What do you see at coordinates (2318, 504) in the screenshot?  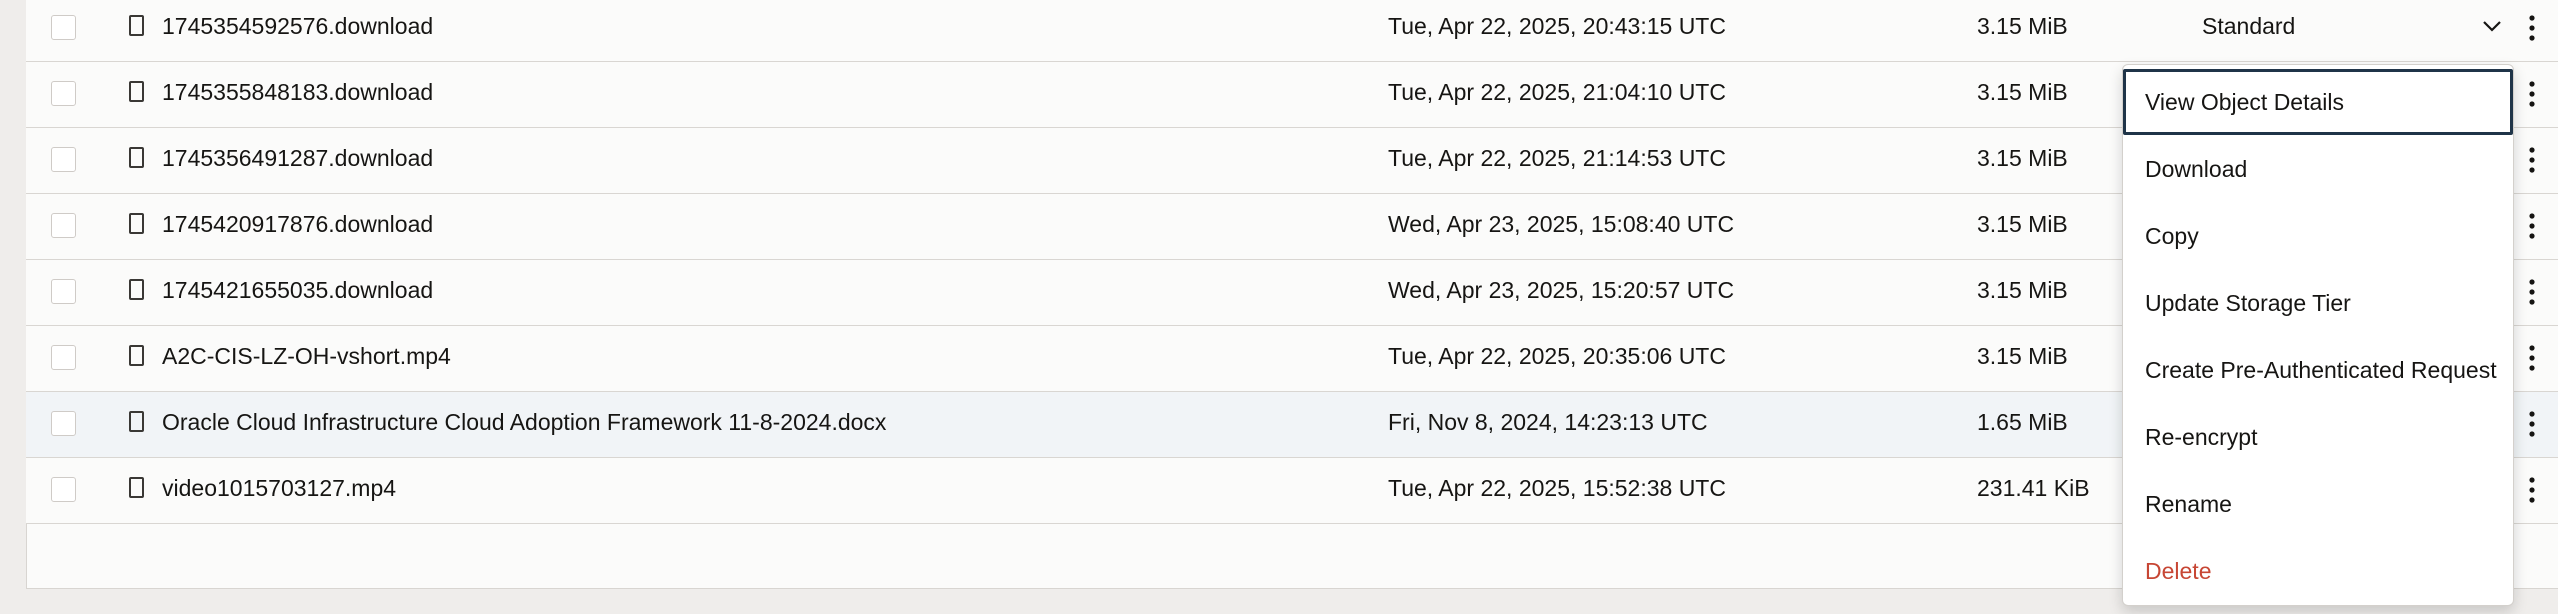 I see `menu-item-rename: Rename` at bounding box center [2318, 504].